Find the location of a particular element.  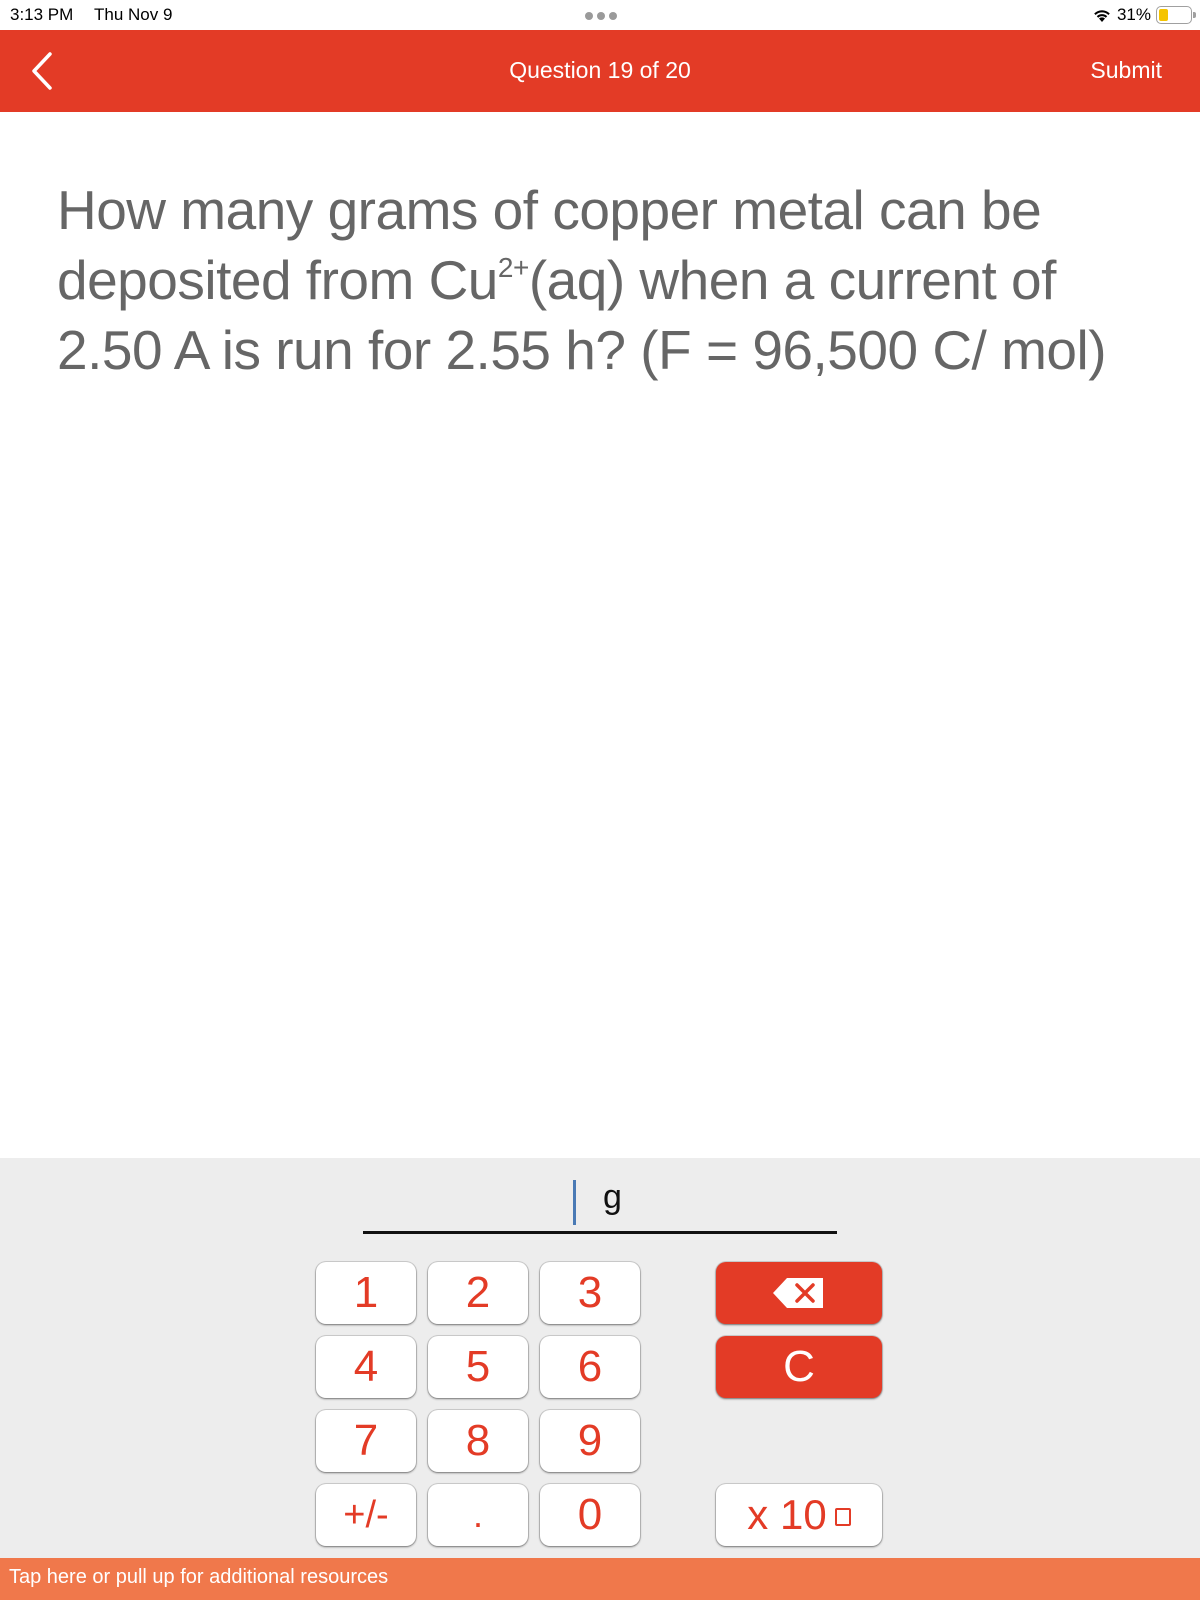

decimal-button: . is located at coordinates (478, 1515).